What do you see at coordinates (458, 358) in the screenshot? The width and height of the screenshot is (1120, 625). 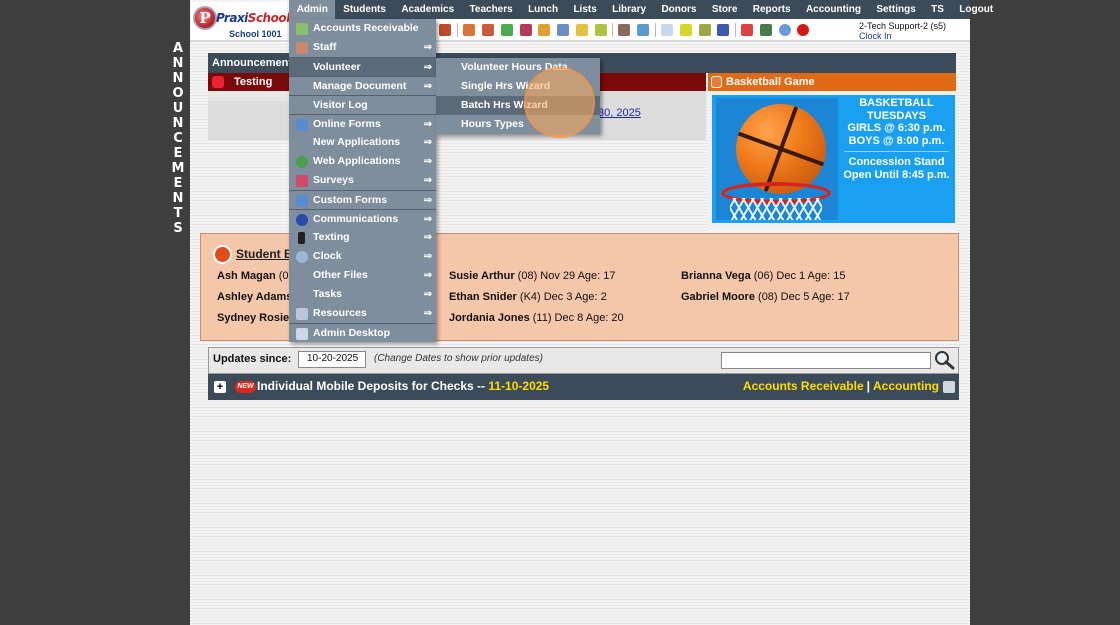 I see `updates-hint: (Change Dates to show prior updates)` at bounding box center [458, 358].